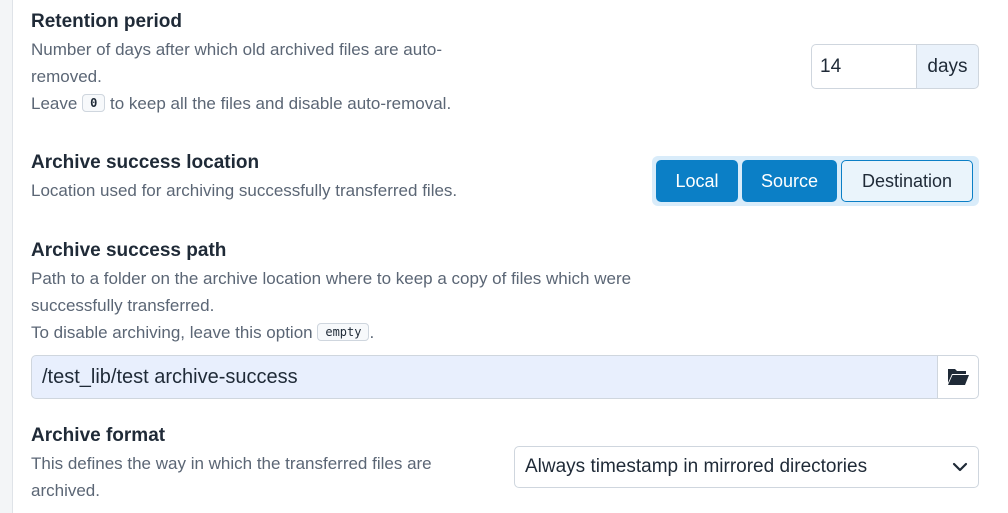  I want to click on archive-path-input, so click(484, 377).